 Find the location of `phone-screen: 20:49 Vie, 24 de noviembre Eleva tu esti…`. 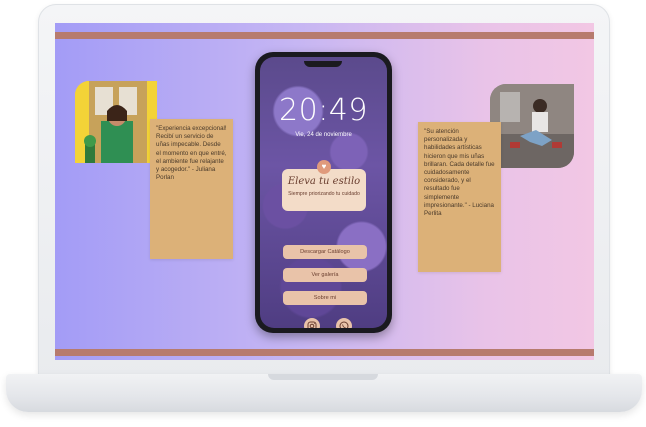

phone-screen: 20:49 Vie, 24 de noviembre Eleva tu esti… is located at coordinates (323, 192).